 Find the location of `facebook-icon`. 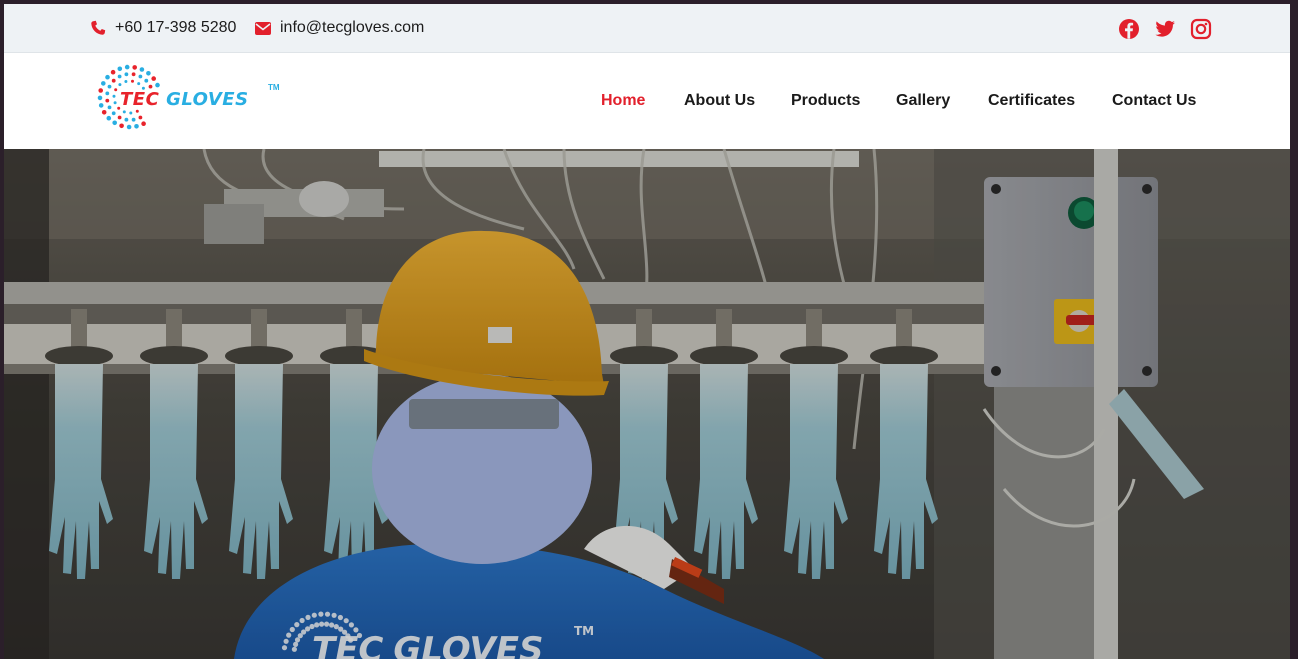

facebook-icon is located at coordinates (1129, 29).